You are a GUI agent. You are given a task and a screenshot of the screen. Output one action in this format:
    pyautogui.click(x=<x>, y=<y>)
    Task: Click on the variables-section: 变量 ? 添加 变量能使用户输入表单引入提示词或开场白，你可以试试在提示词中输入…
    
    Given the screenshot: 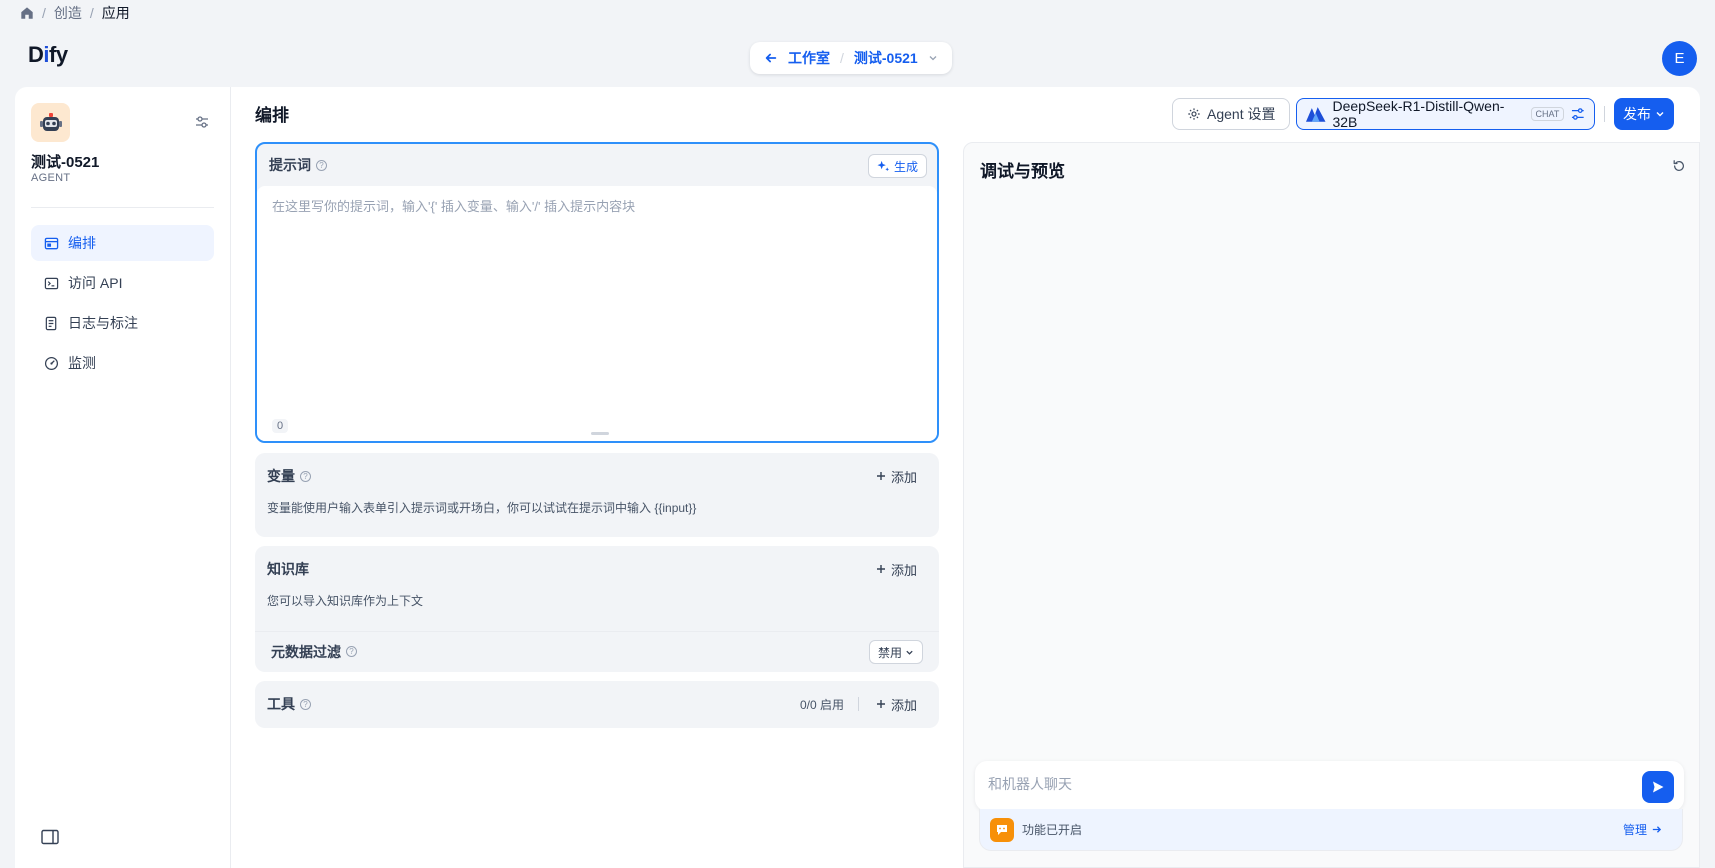 What is the action you would take?
    pyautogui.click(x=597, y=495)
    